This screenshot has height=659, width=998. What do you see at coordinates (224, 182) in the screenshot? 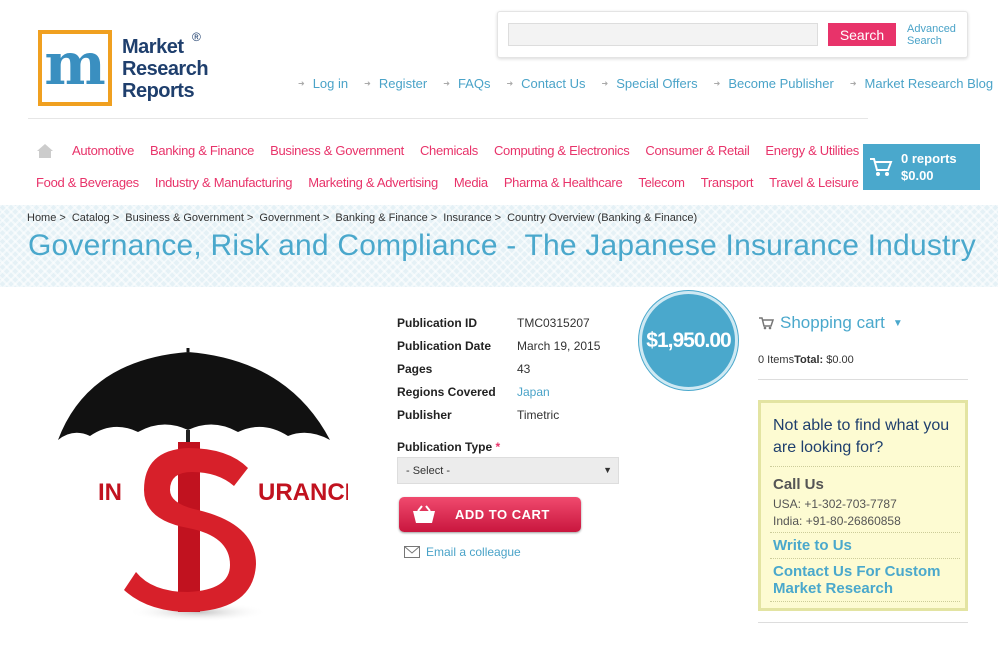
I see `category-industry-manufacturing: Industry & Manufacturing` at bounding box center [224, 182].